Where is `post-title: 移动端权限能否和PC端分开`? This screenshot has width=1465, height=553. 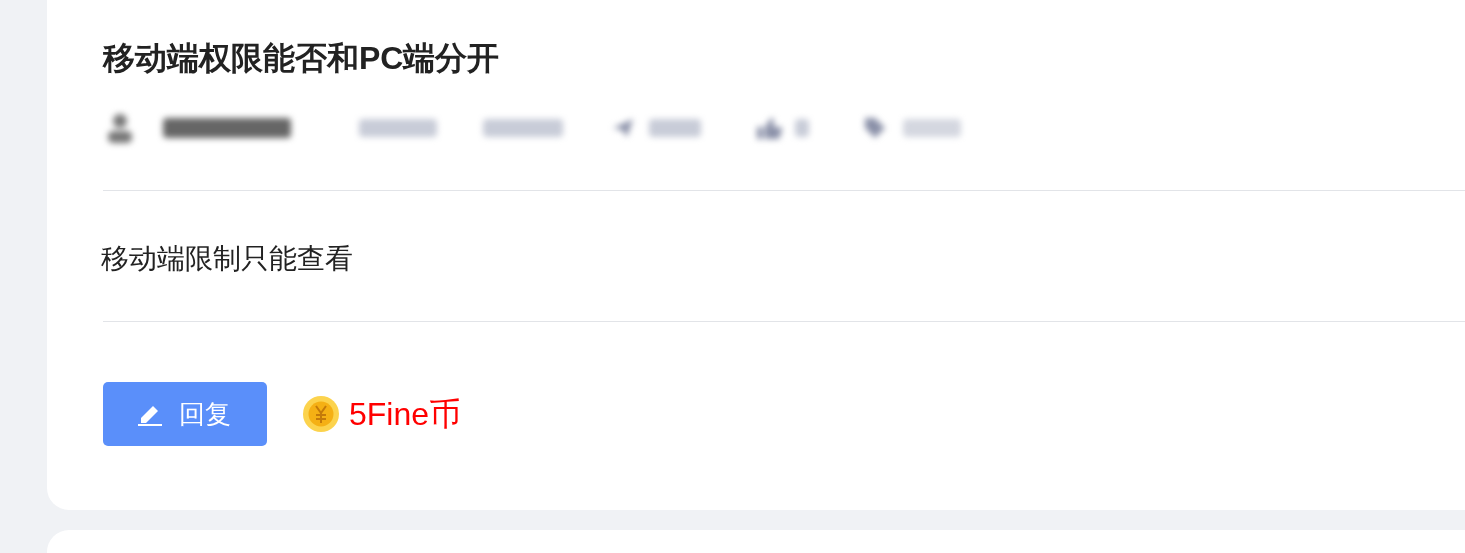 post-title: 移动端权限能否和PC端分开 is located at coordinates (301, 58).